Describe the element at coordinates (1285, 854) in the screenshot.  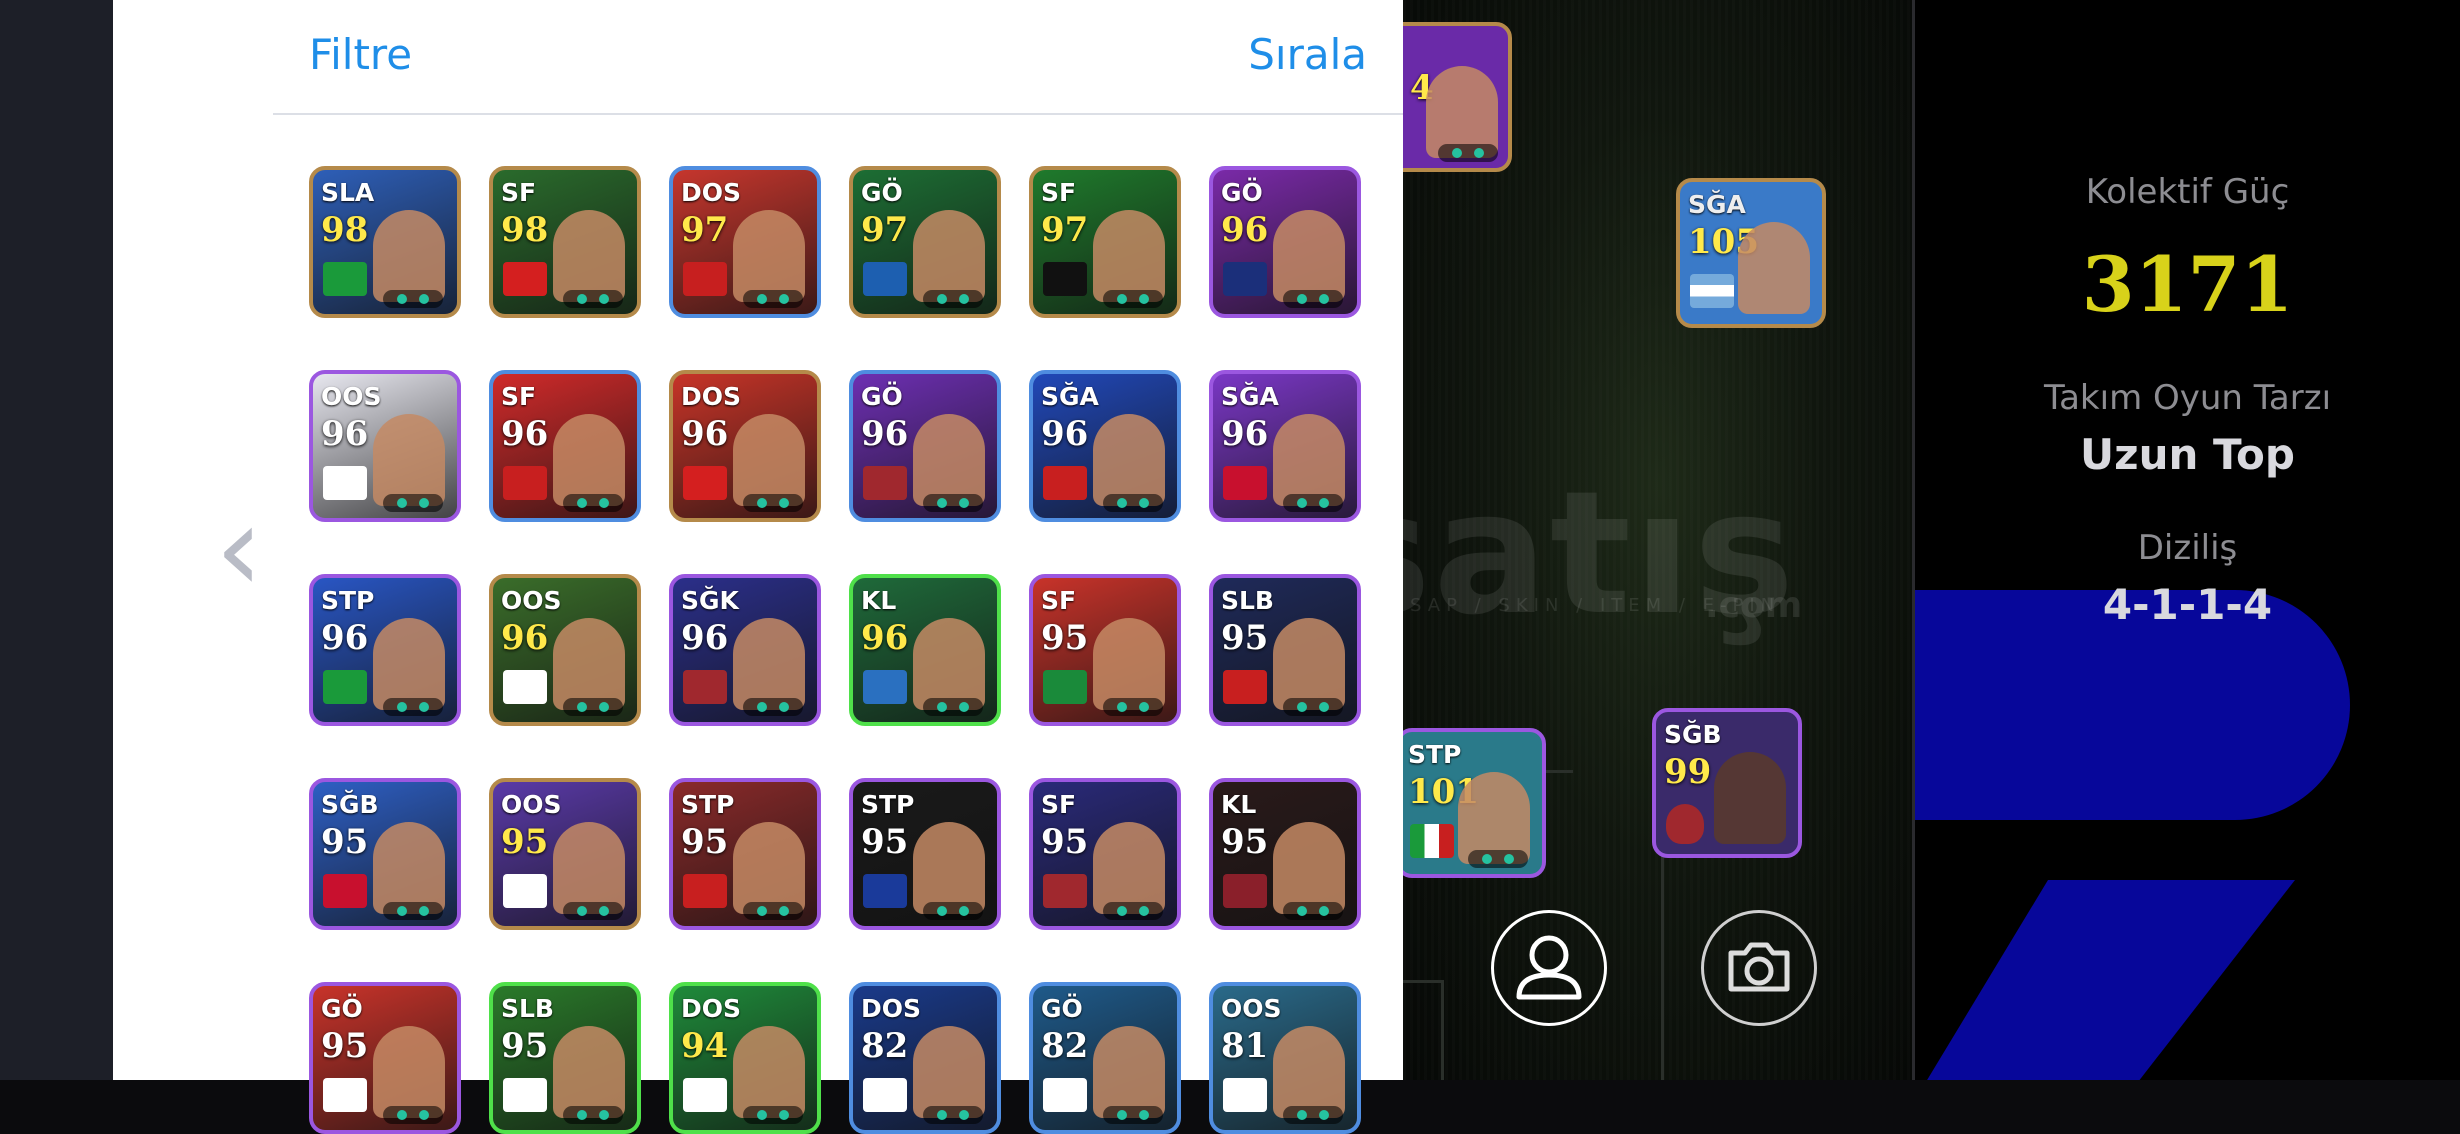
I see `player-card: KL 95` at that location.